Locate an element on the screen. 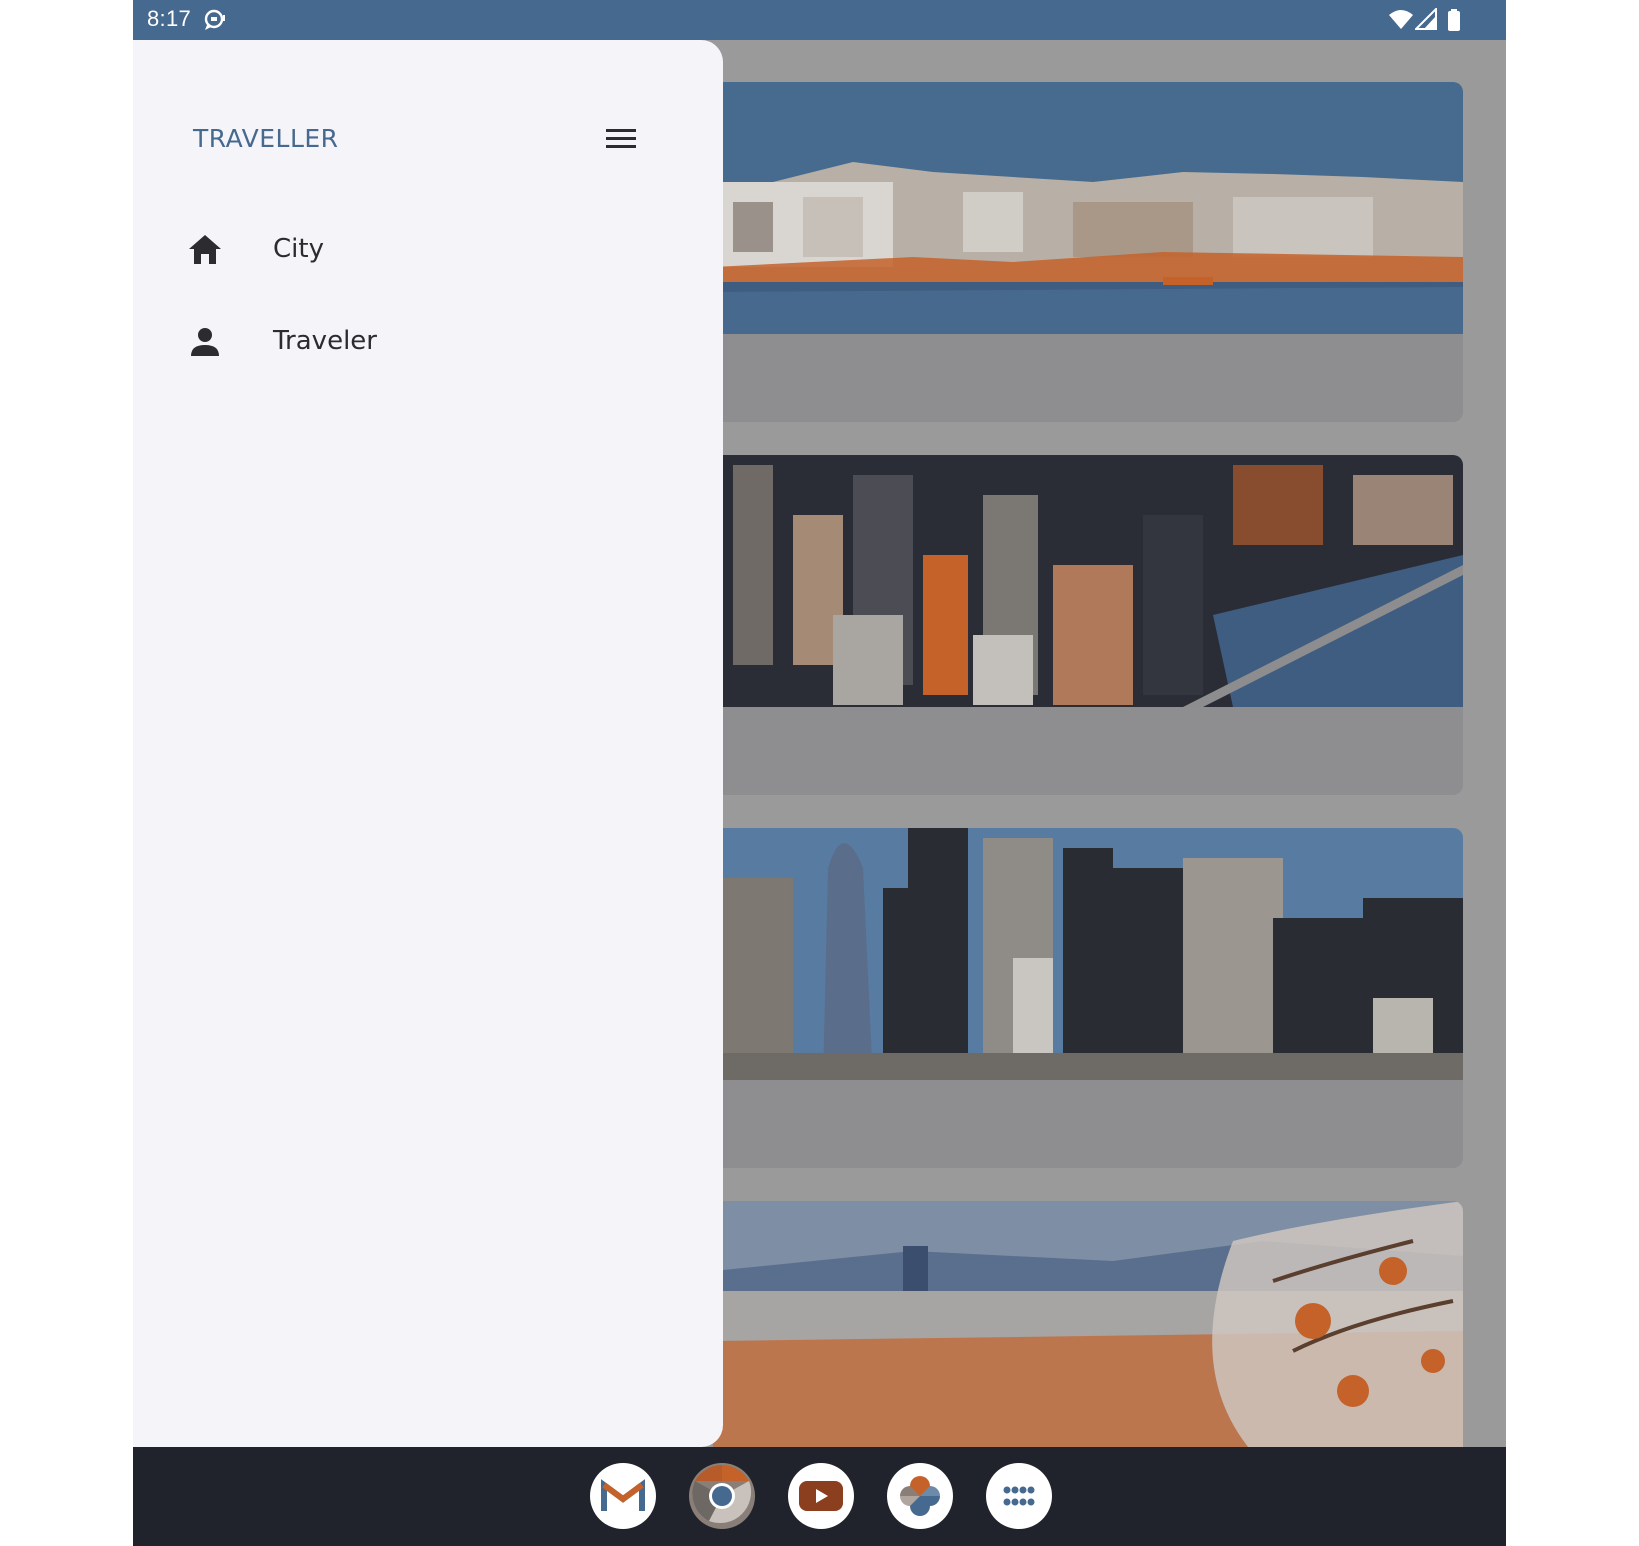 This screenshot has height=1546, width=1639. apps-grid-icon is located at coordinates (1019, 1496).